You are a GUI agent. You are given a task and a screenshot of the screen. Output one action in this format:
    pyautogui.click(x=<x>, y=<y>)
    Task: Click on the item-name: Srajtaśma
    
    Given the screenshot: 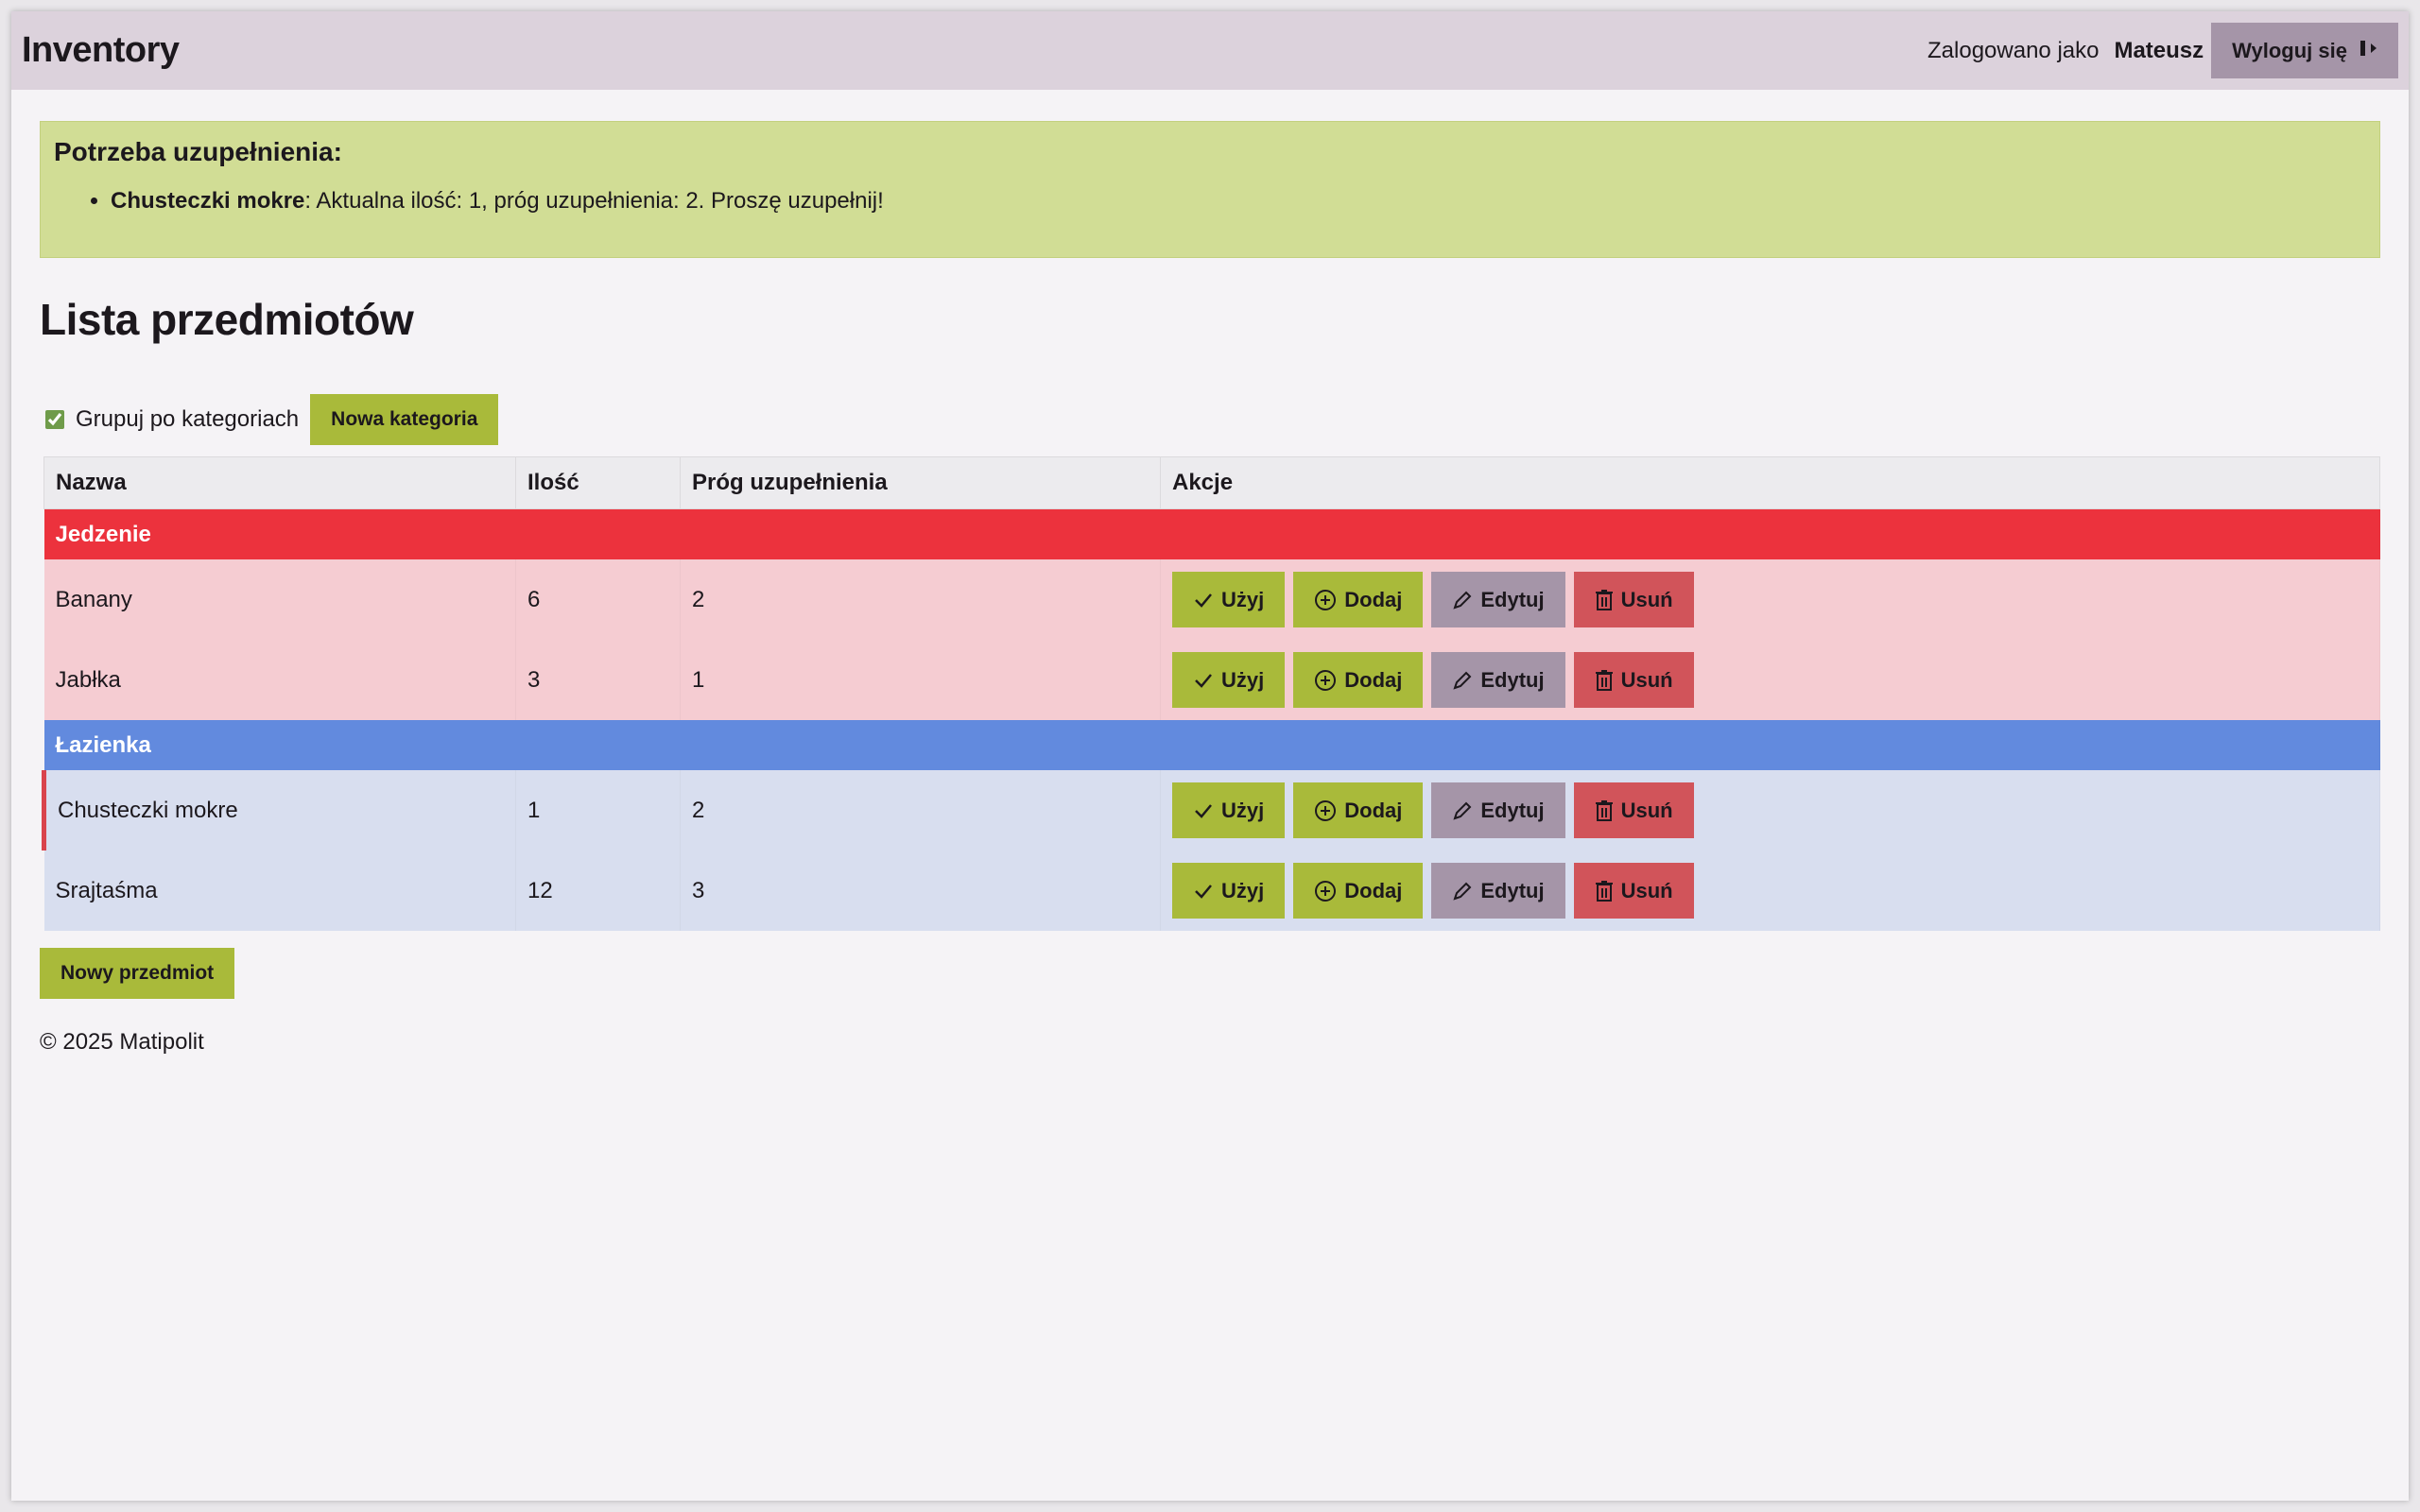 What is the action you would take?
    pyautogui.click(x=279, y=890)
    